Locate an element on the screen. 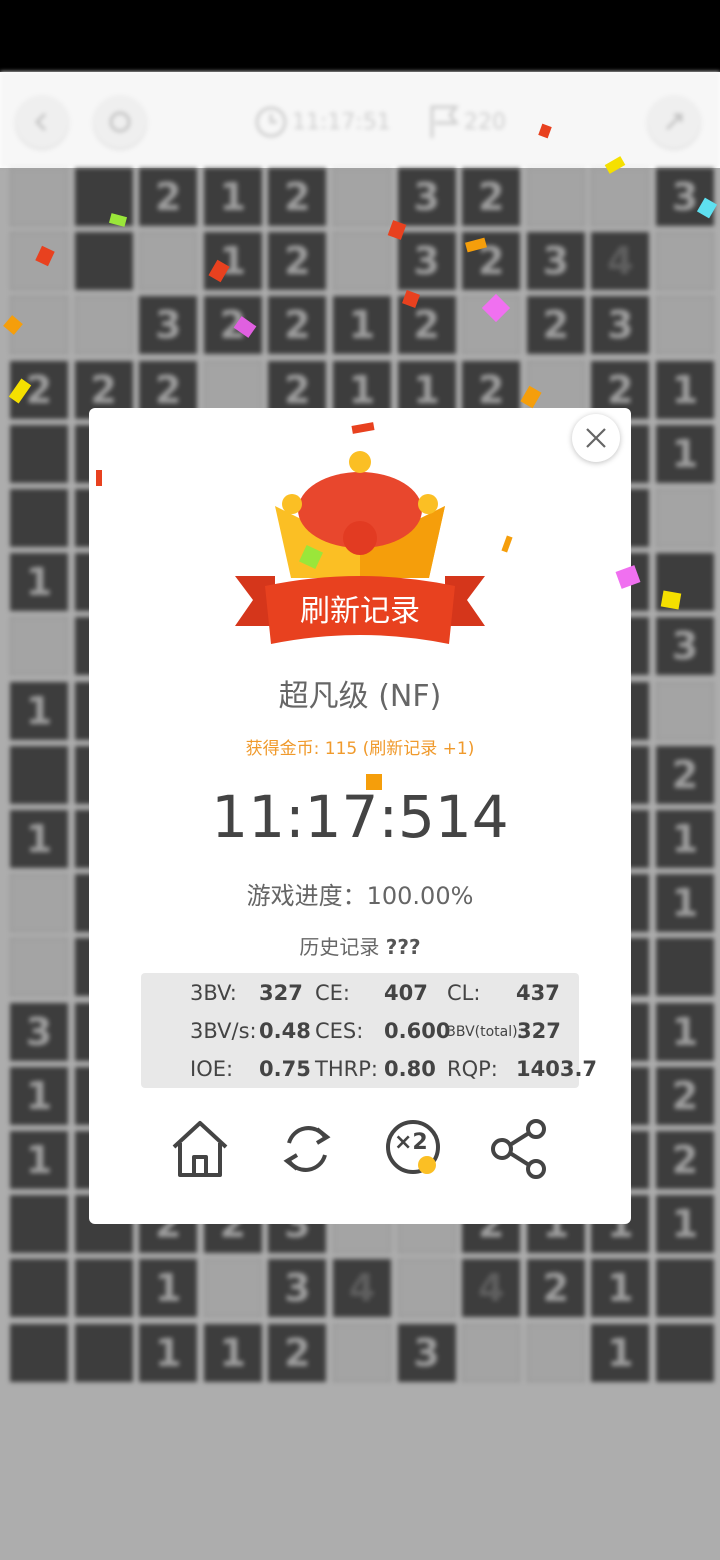 The height and width of the screenshot is (1560, 720). close-button is located at coordinates (596, 438).